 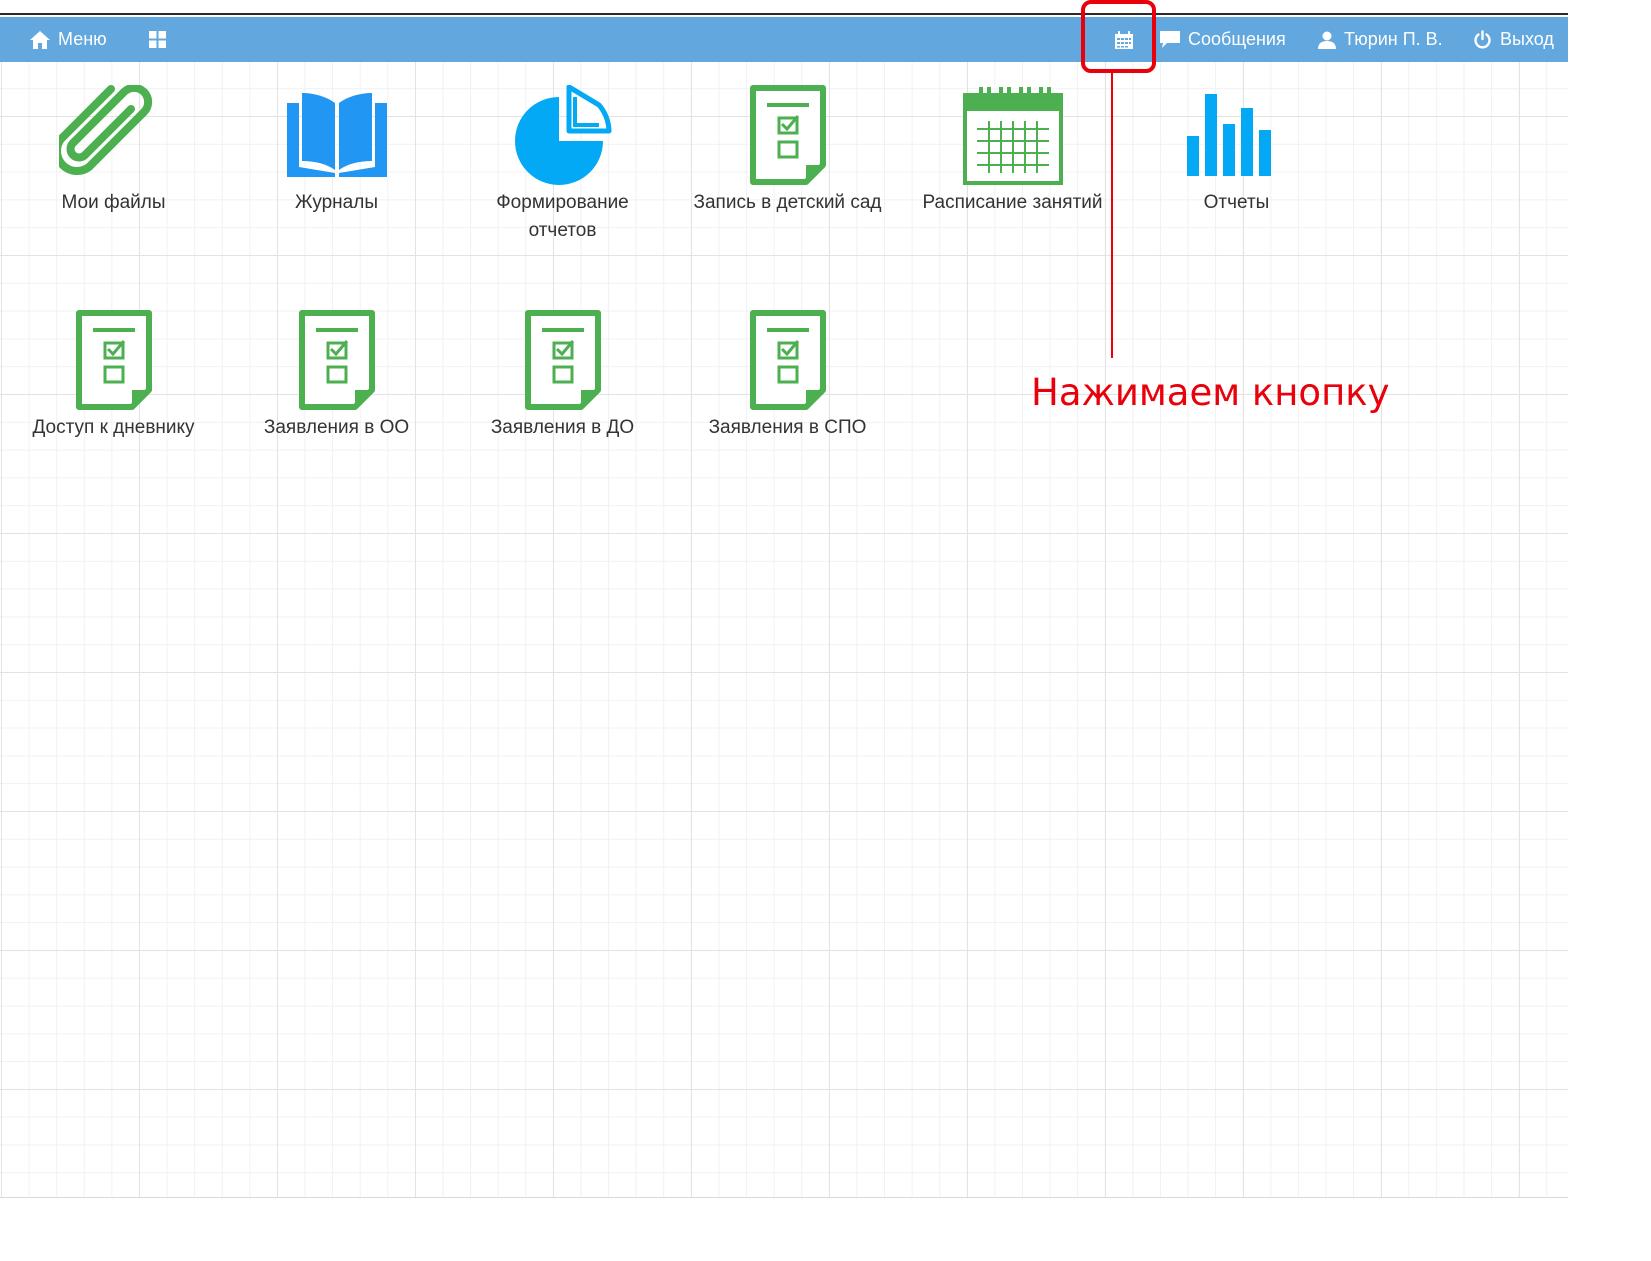 I want to click on tile-label: Запись в детский сад, so click(x=787, y=202).